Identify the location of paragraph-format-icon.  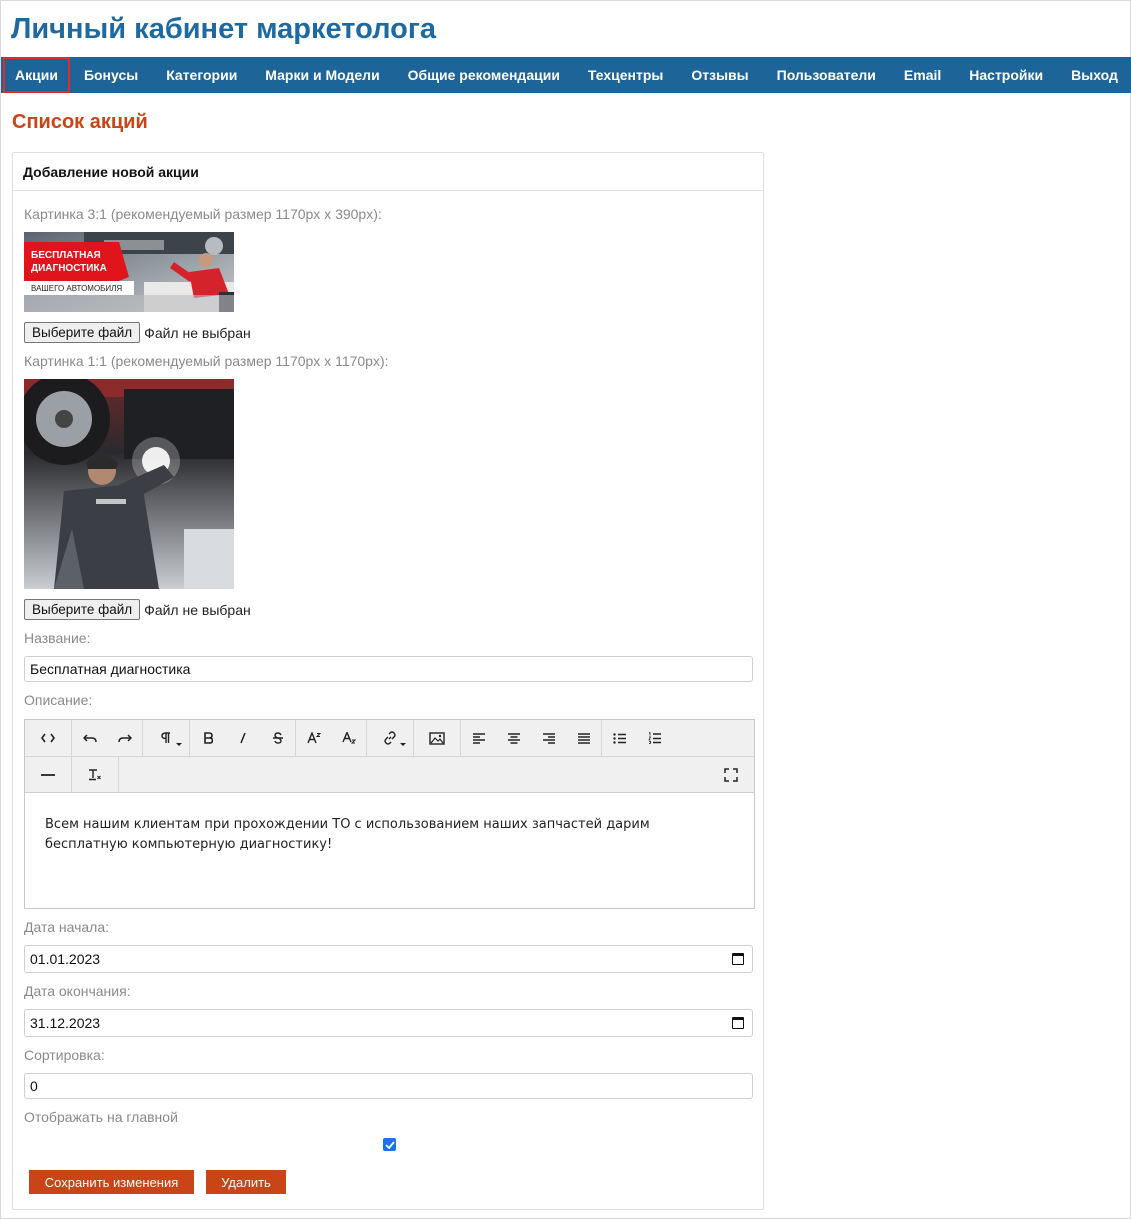
(166, 738).